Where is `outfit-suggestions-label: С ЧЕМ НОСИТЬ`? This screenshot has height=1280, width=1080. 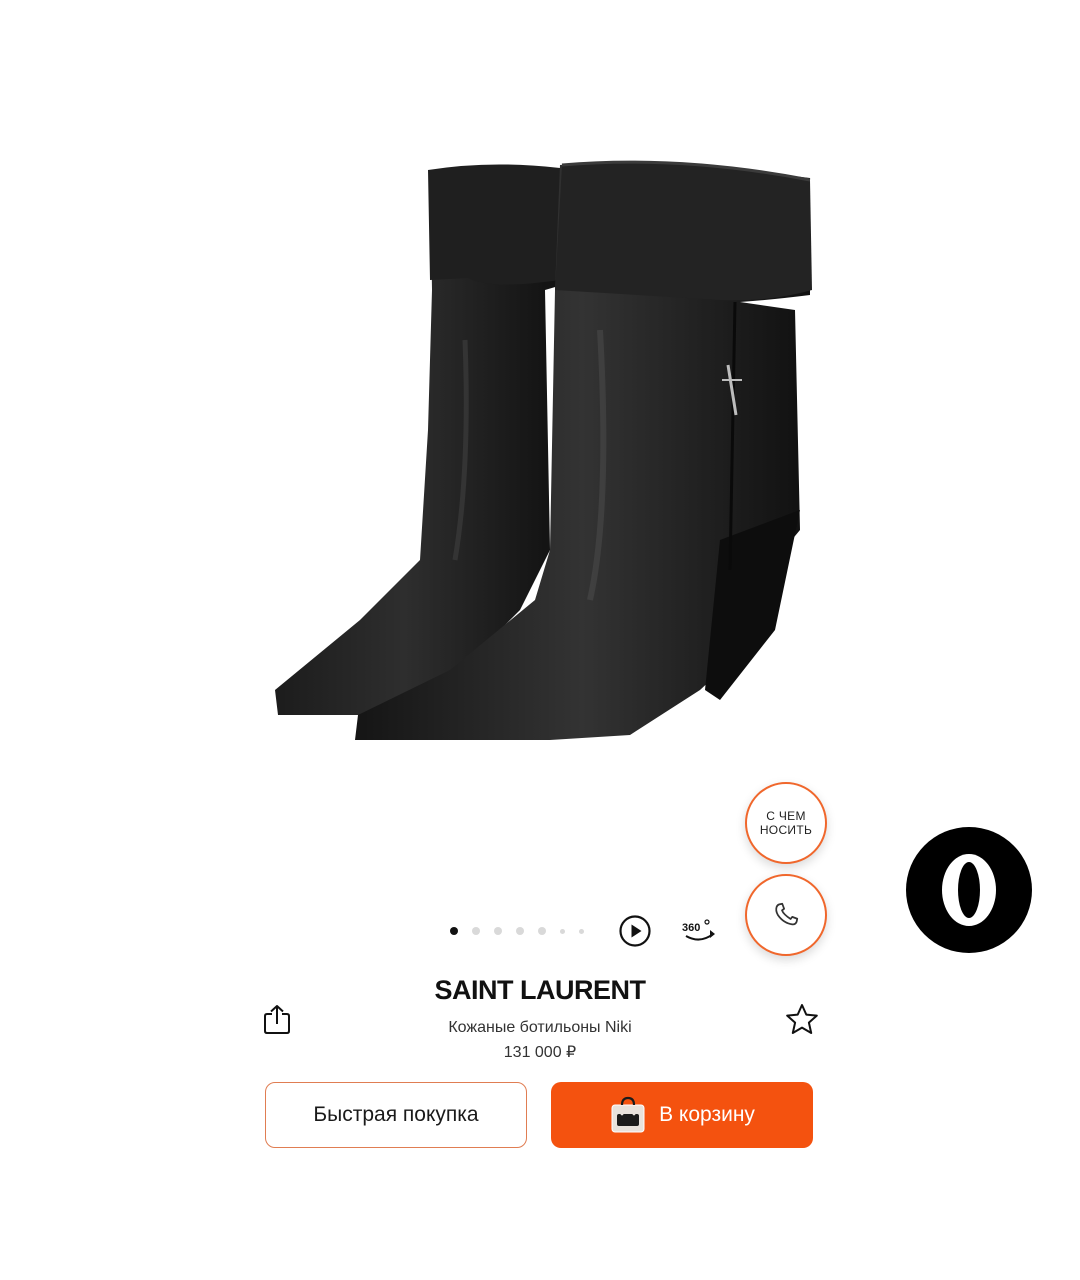 outfit-suggestions-label: С ЧЕМ НОСИТЬ is located at coordinates (786, 823).